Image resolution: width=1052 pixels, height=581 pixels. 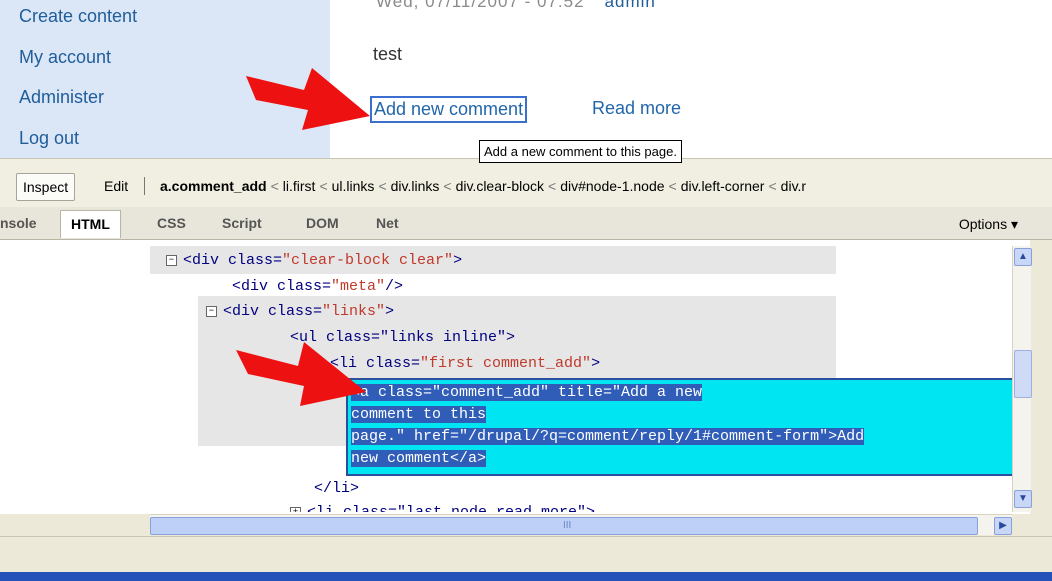 I want to click on html-node: + <li class="last node_read_more">, so click(x=442, y=508).